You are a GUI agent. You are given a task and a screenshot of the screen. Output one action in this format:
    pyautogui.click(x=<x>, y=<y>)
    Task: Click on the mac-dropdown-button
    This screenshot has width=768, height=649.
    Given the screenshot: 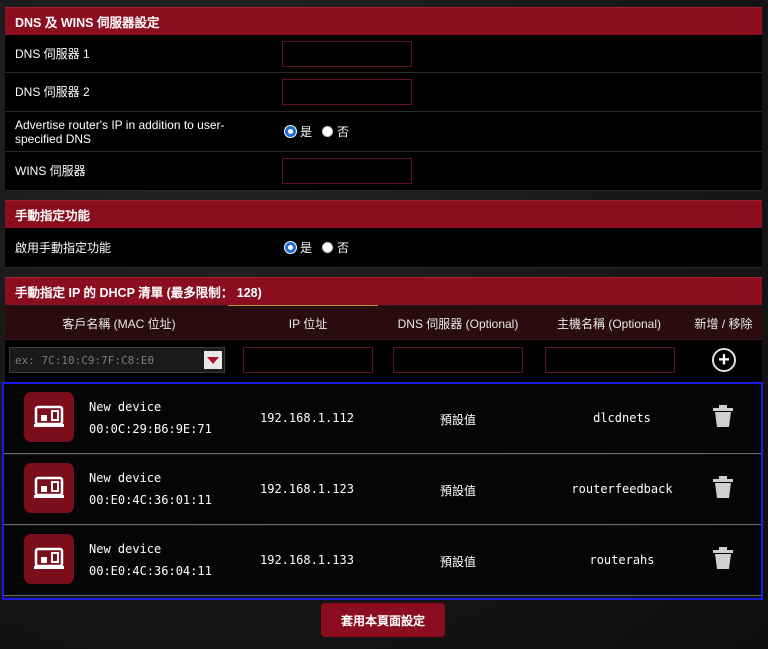 What is the action you would take?
    pyautogui.click(x=213, y=360)
    